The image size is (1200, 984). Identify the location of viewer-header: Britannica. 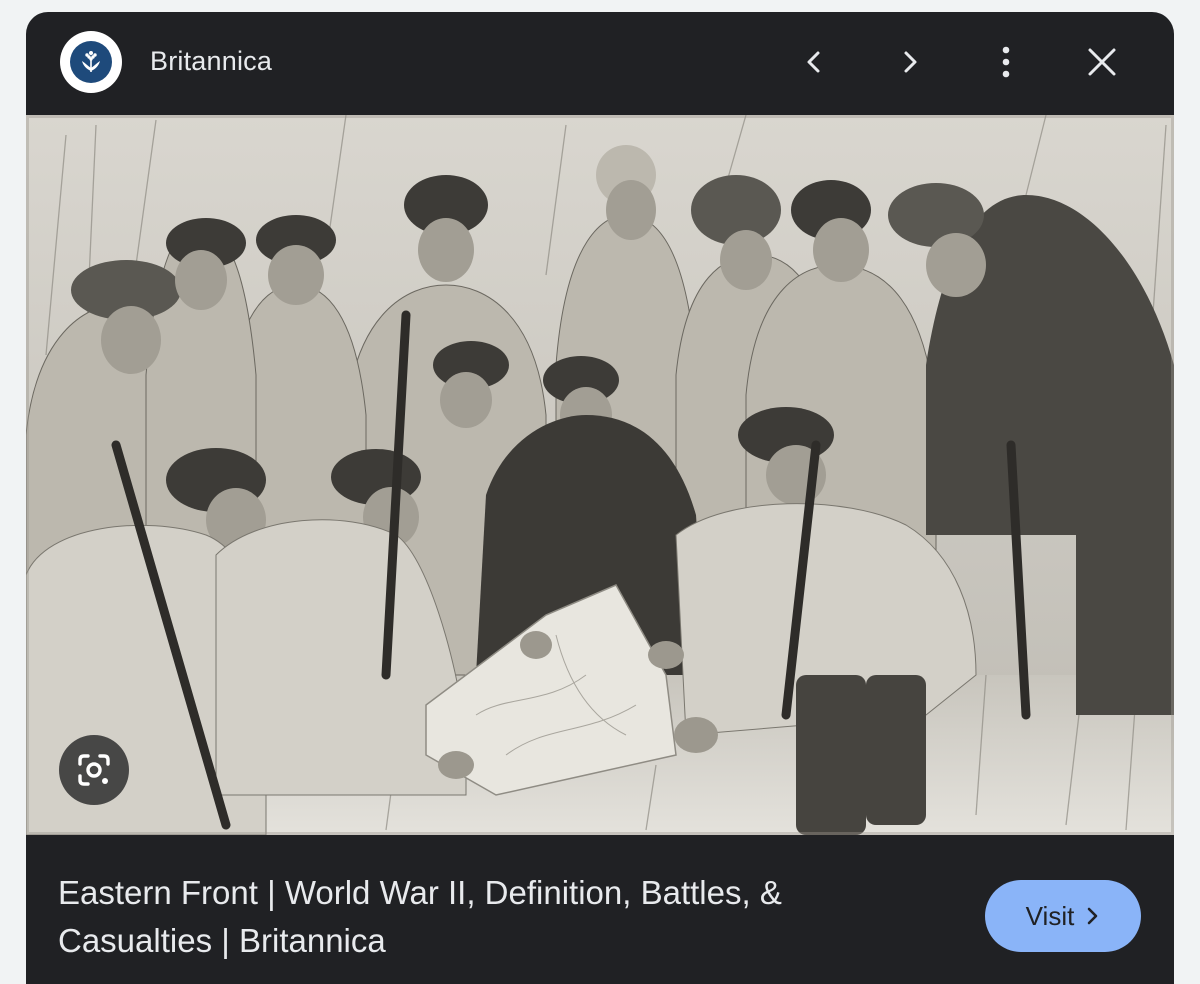
(600, 63).